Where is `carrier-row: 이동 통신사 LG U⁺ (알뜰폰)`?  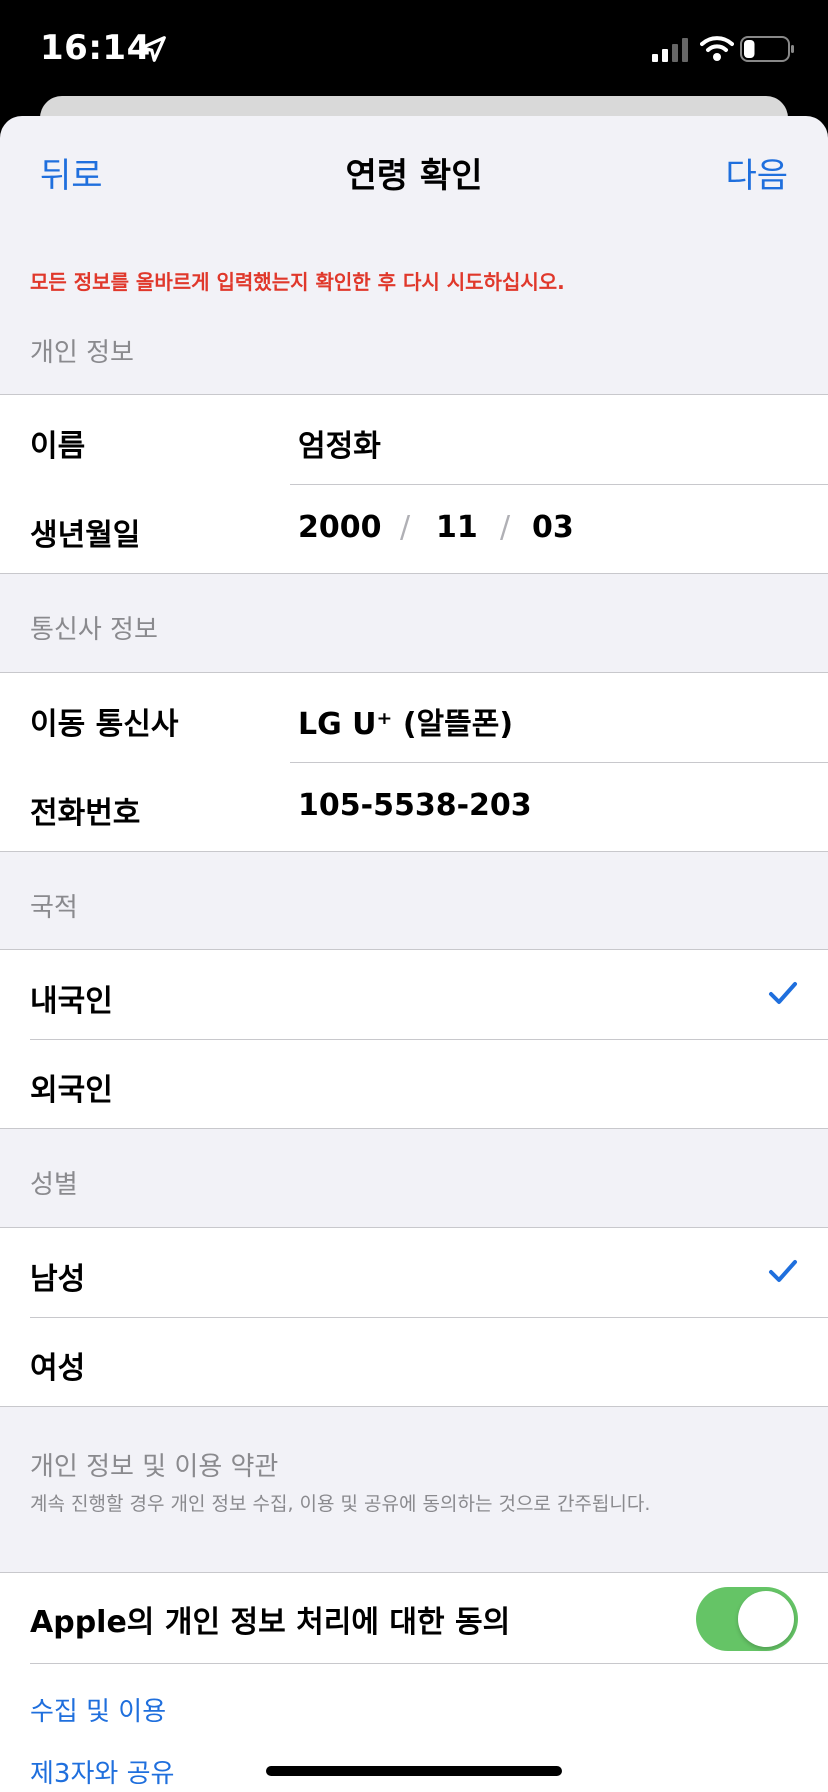 carrier-row: 이동 통신사 LG U⁺ (알뜰폰) is located at coordinates (414, 717).